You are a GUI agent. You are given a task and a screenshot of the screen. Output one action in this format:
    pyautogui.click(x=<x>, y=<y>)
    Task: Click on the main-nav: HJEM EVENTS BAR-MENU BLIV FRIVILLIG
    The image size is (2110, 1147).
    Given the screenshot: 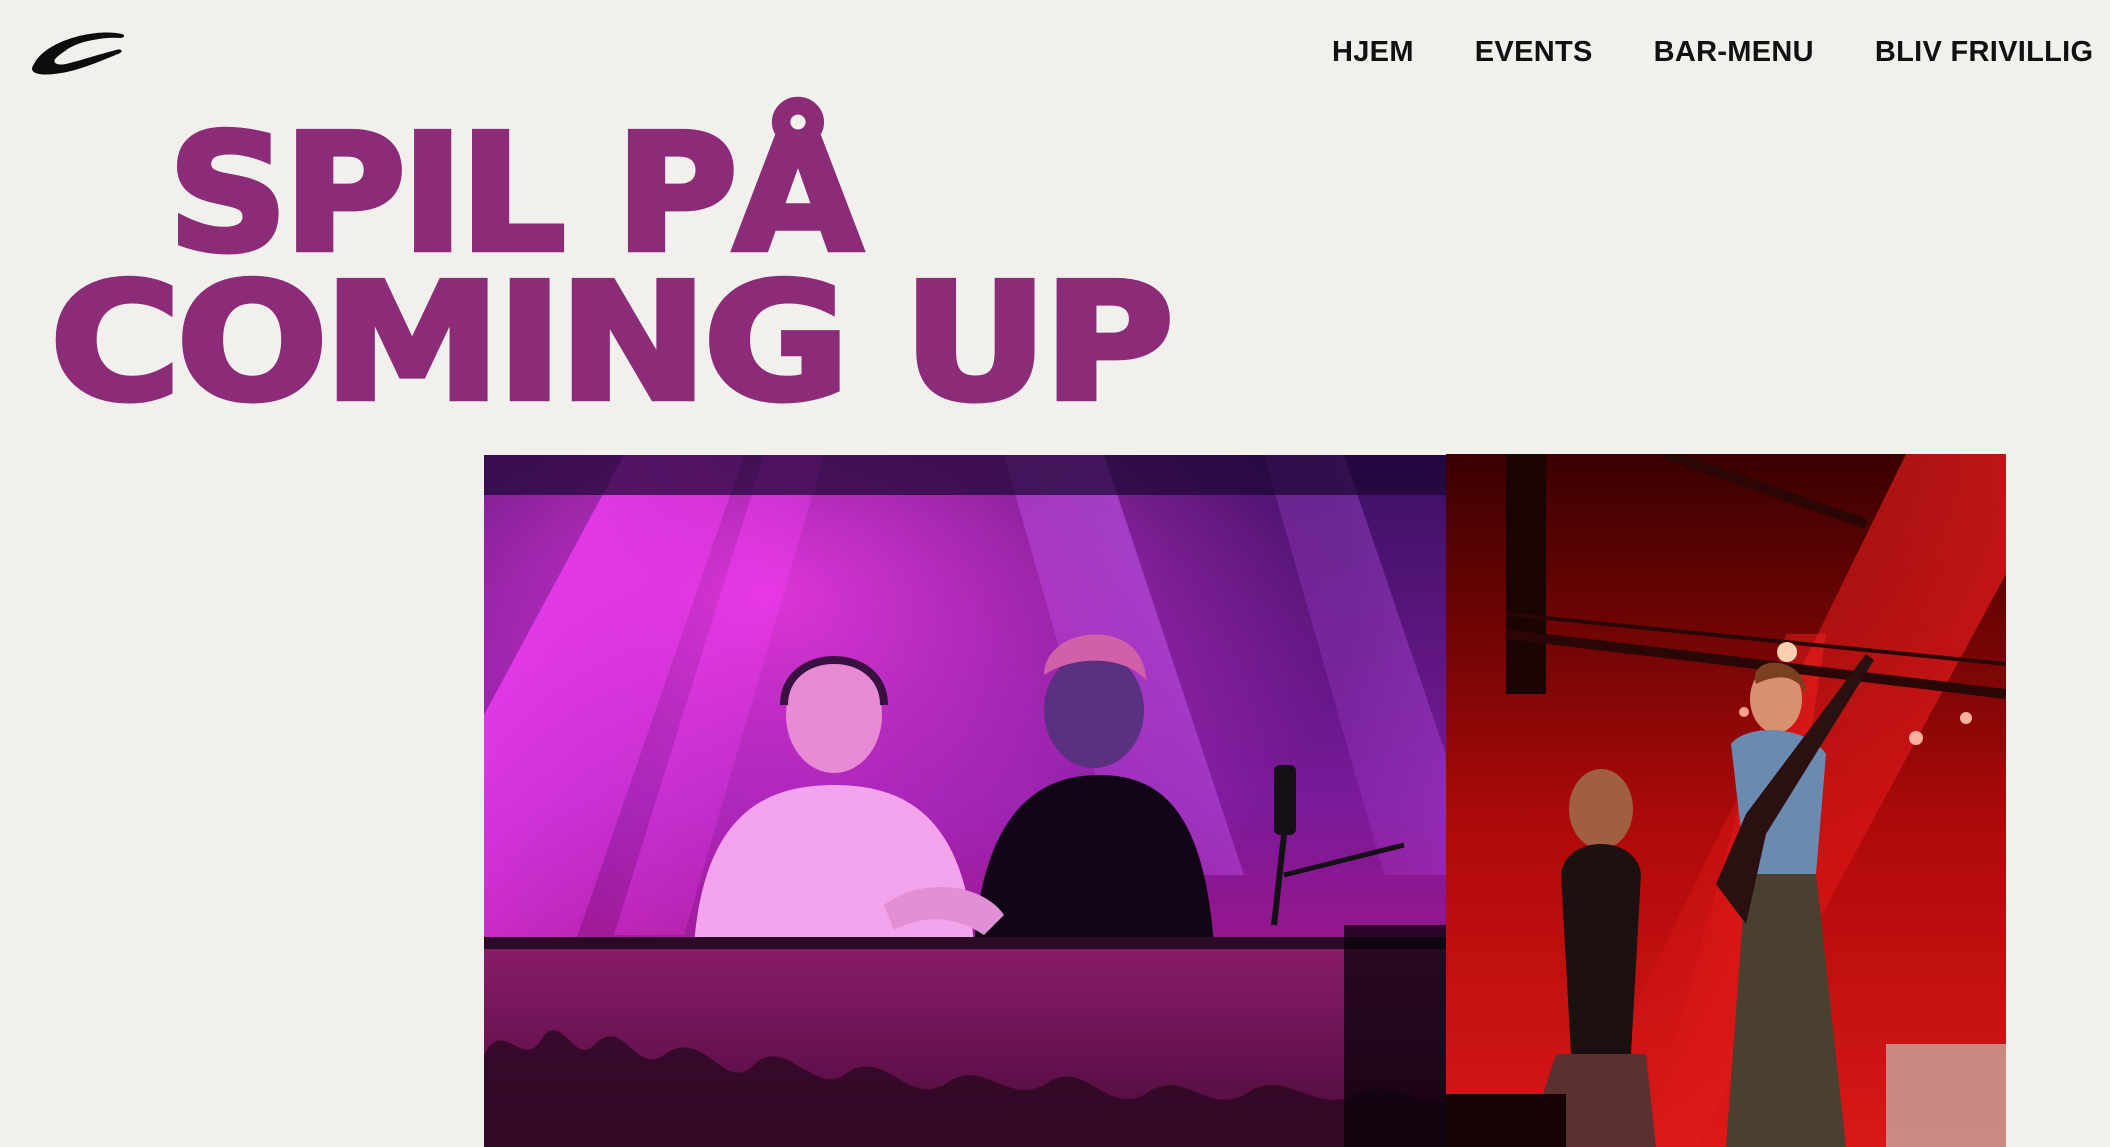 What is the action you would take?
    pyautogui.click(x=1721, y=52)
    